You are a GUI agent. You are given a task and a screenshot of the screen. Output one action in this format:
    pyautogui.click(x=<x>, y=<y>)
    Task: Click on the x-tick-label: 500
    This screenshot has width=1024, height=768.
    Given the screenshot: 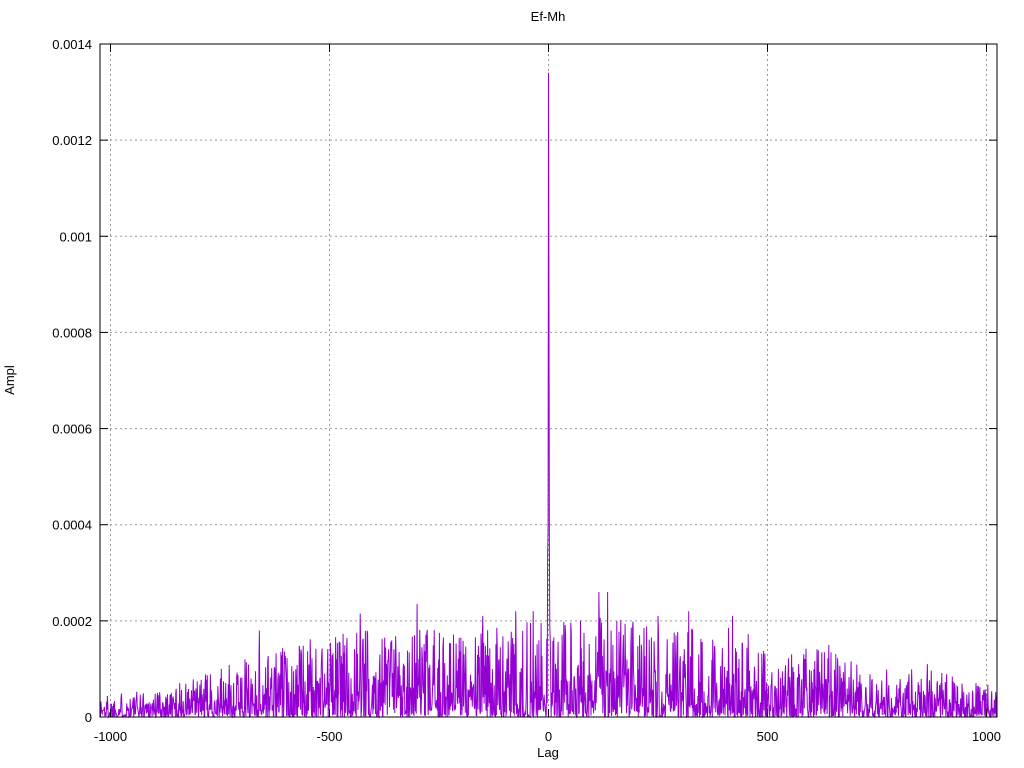 What is the action you would take?
    pyautogui.click(x=768, y=736)
    